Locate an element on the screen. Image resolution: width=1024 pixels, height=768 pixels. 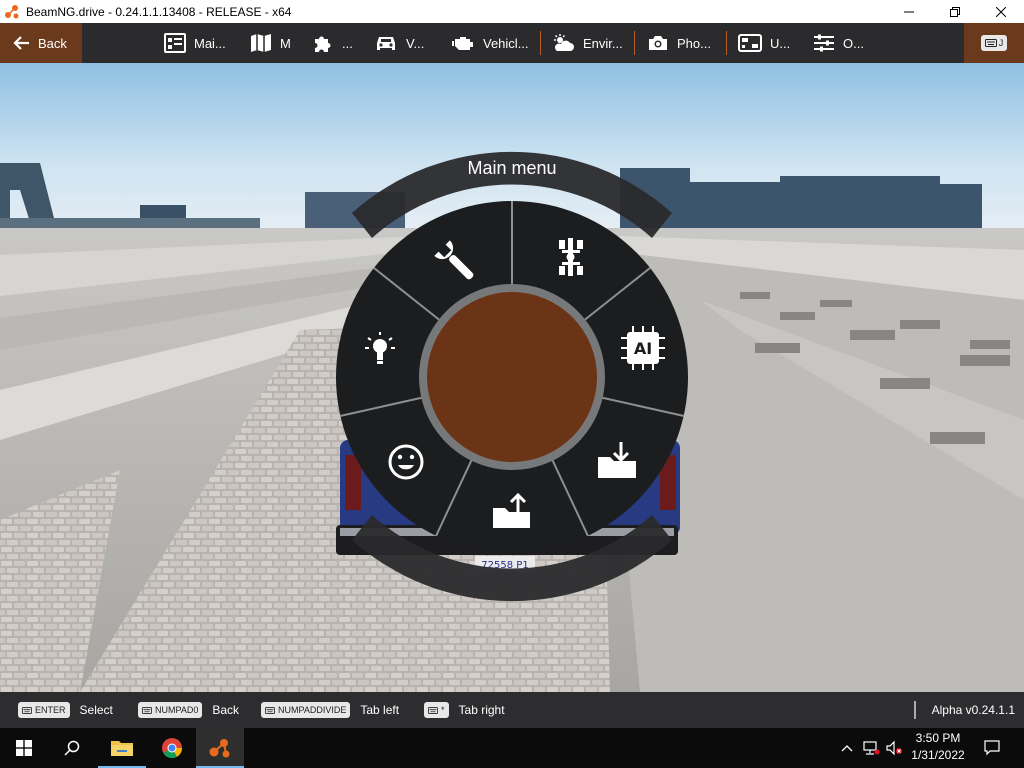
mods-icon is located at coordinates (323, 44).